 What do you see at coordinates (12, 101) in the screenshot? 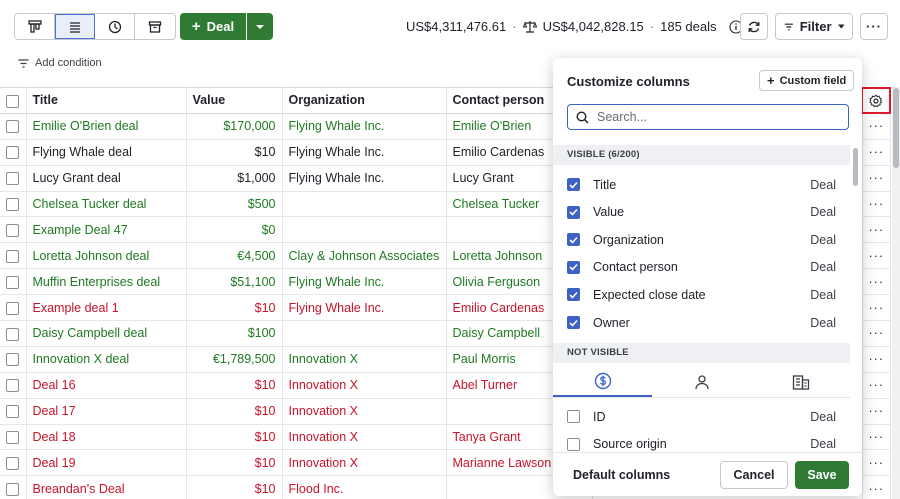
I see `select-all-checkbox` at bounding box center [12, 101].